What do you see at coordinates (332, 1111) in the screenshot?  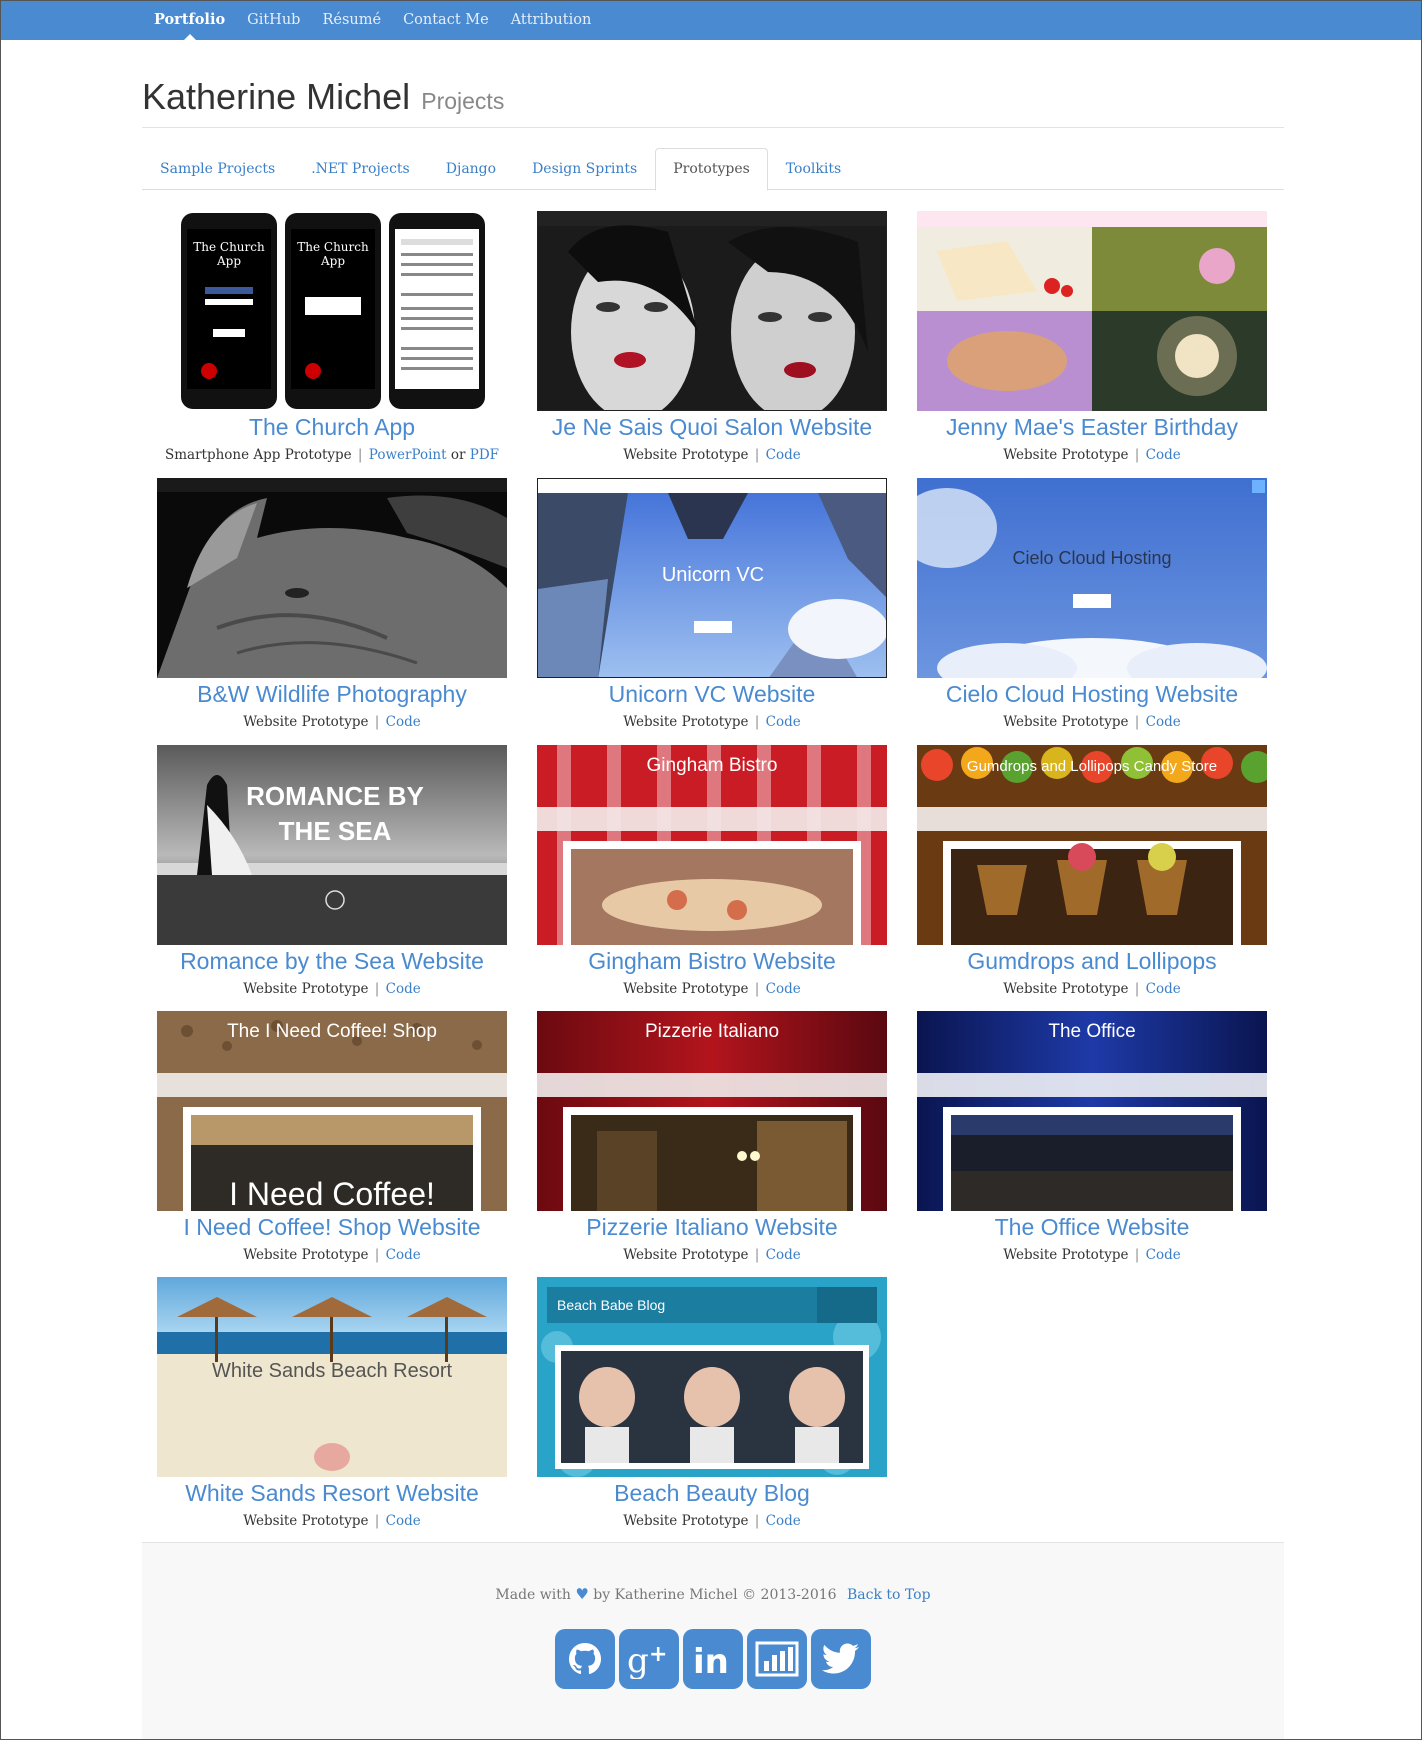 I see `project-thumbnail: The I Need Coffee! Shop I Need Coffee!` at bounding box center [332, 1111].